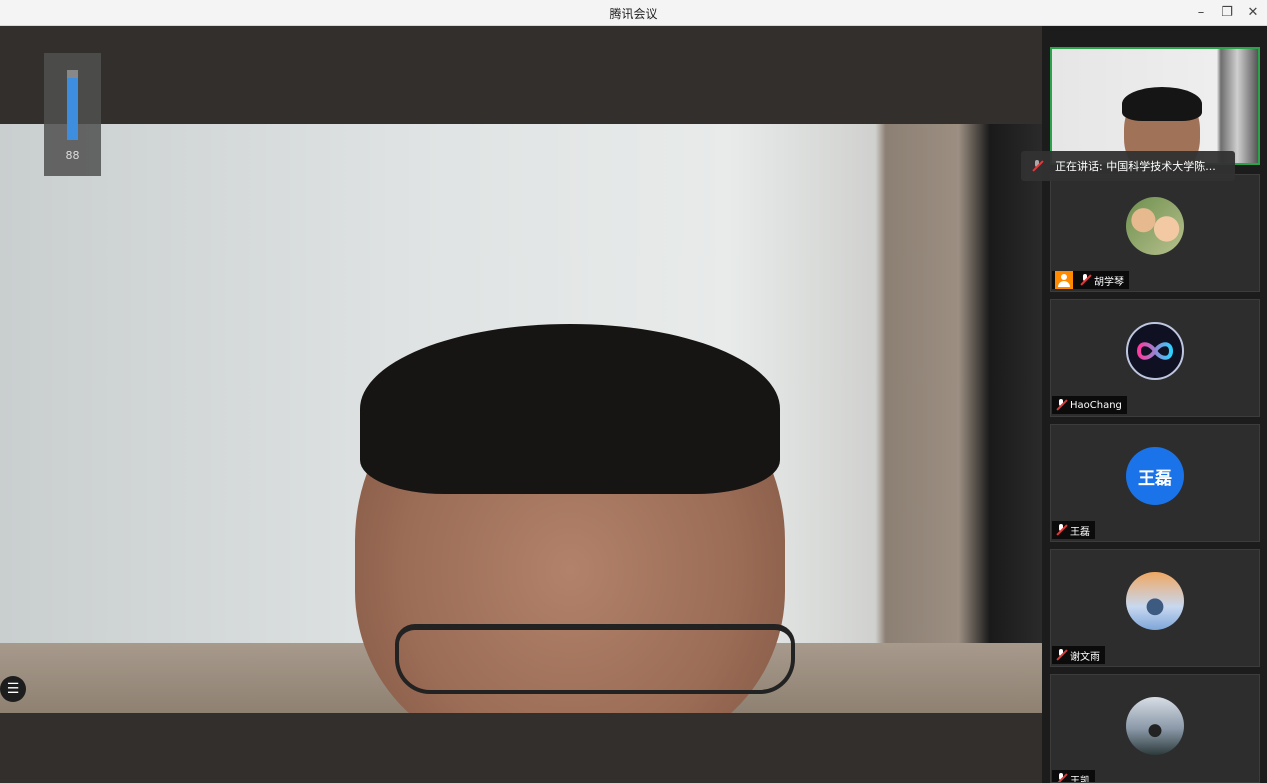 The width and height of the screenshot is (1267, 783). I want to click on participant-tile: 胡学琴, so click(1155, 233).